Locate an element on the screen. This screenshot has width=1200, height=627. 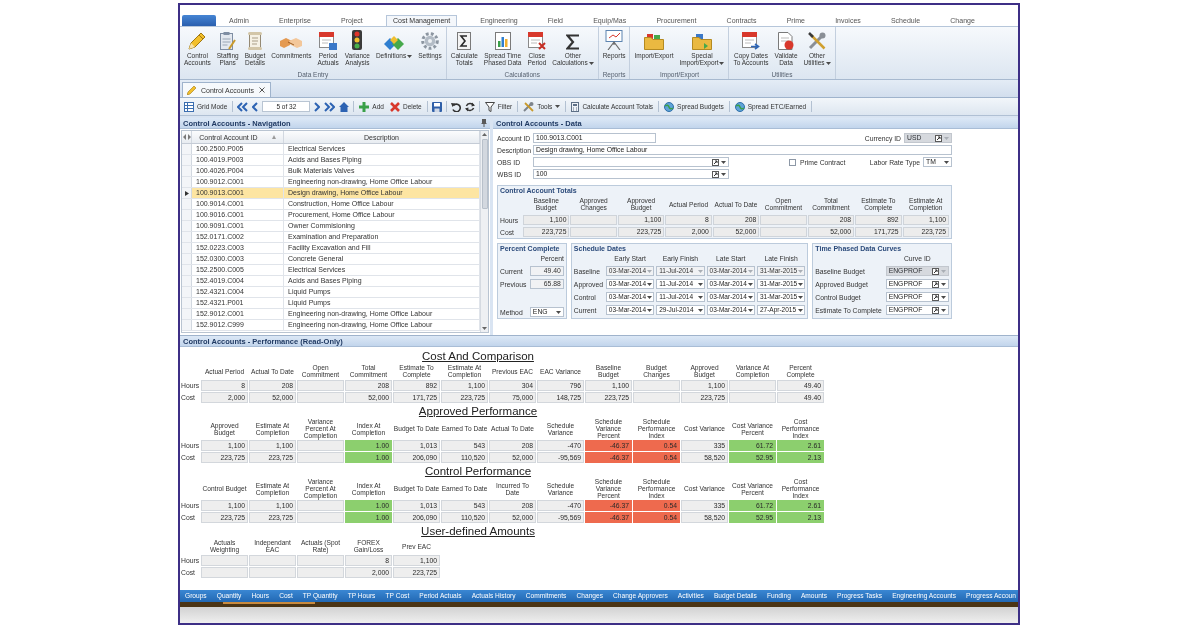
lookup-field is located at coordinates (631, 162).